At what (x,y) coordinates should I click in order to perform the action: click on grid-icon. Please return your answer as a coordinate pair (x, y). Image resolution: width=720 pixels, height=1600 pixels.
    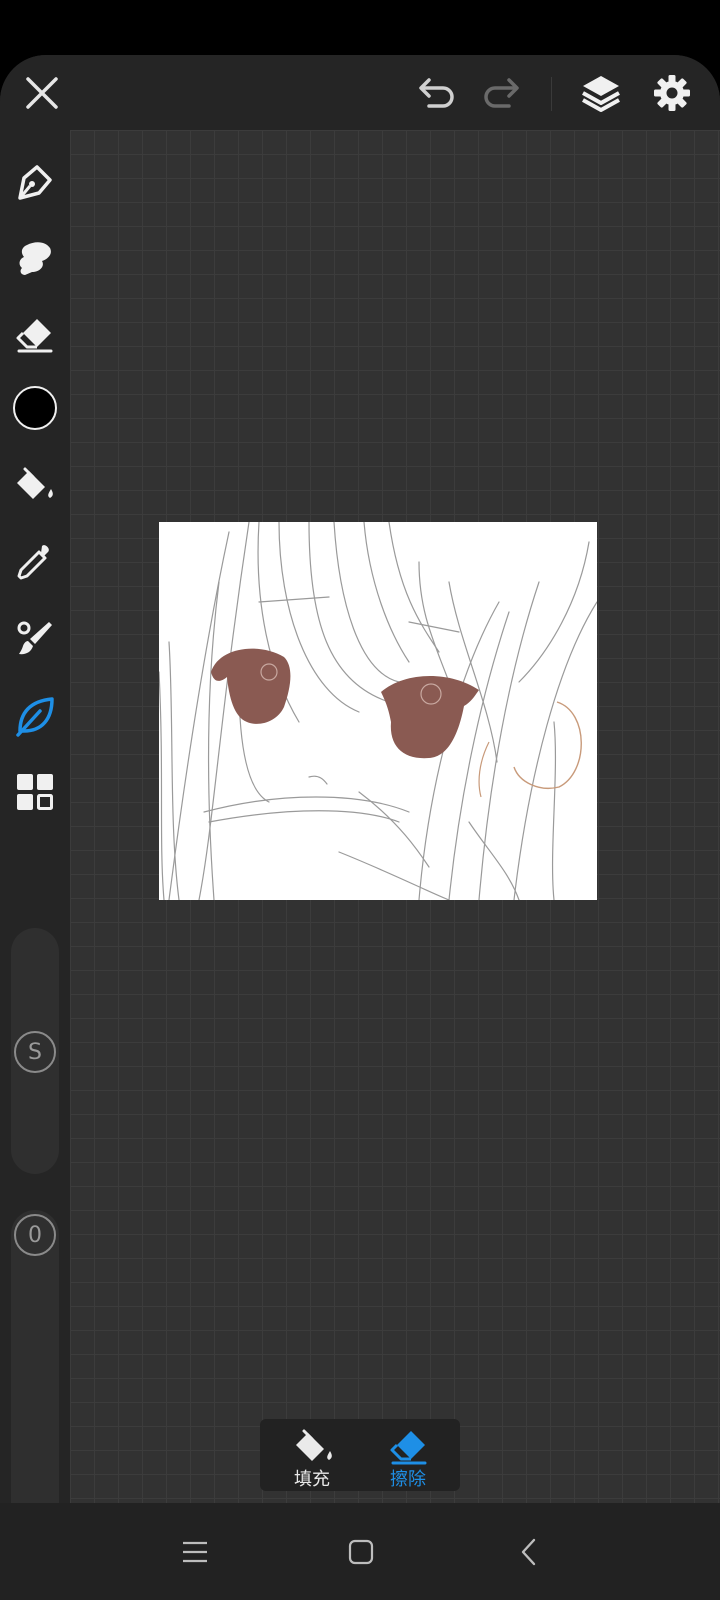
    Looking at the image, I should click on (35, 792).